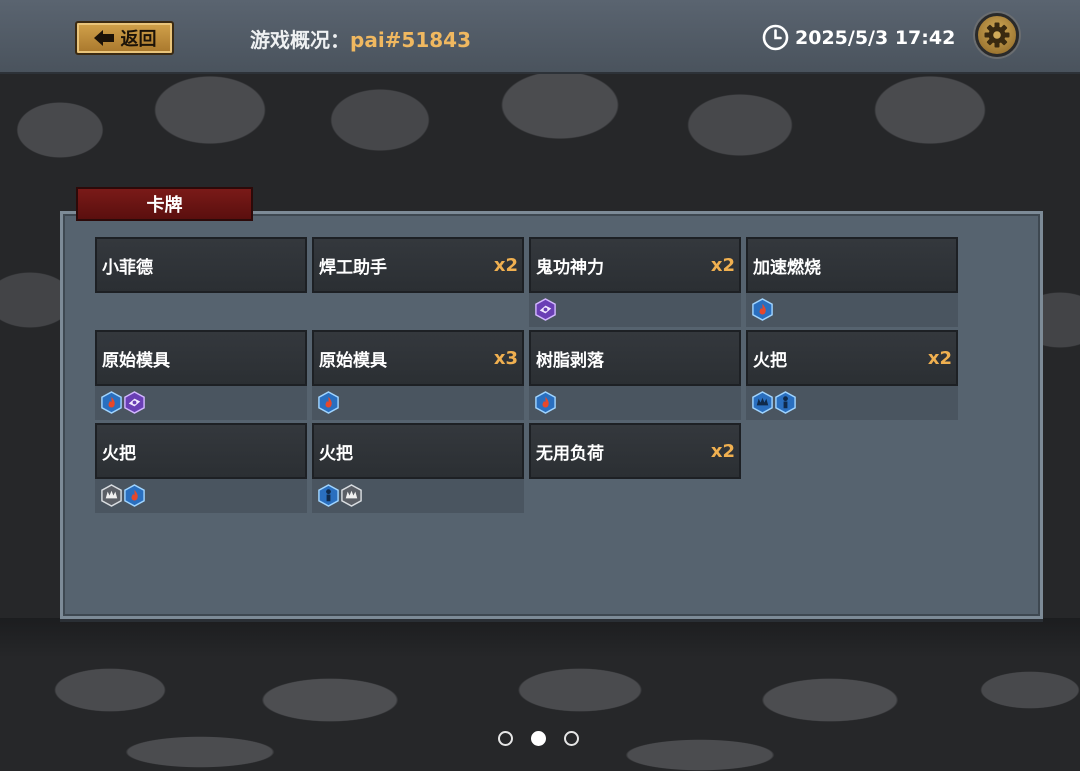 This screenshot has width=1080, height=771. I want to click on tab-cards: 卡牌, so click(164, 204).